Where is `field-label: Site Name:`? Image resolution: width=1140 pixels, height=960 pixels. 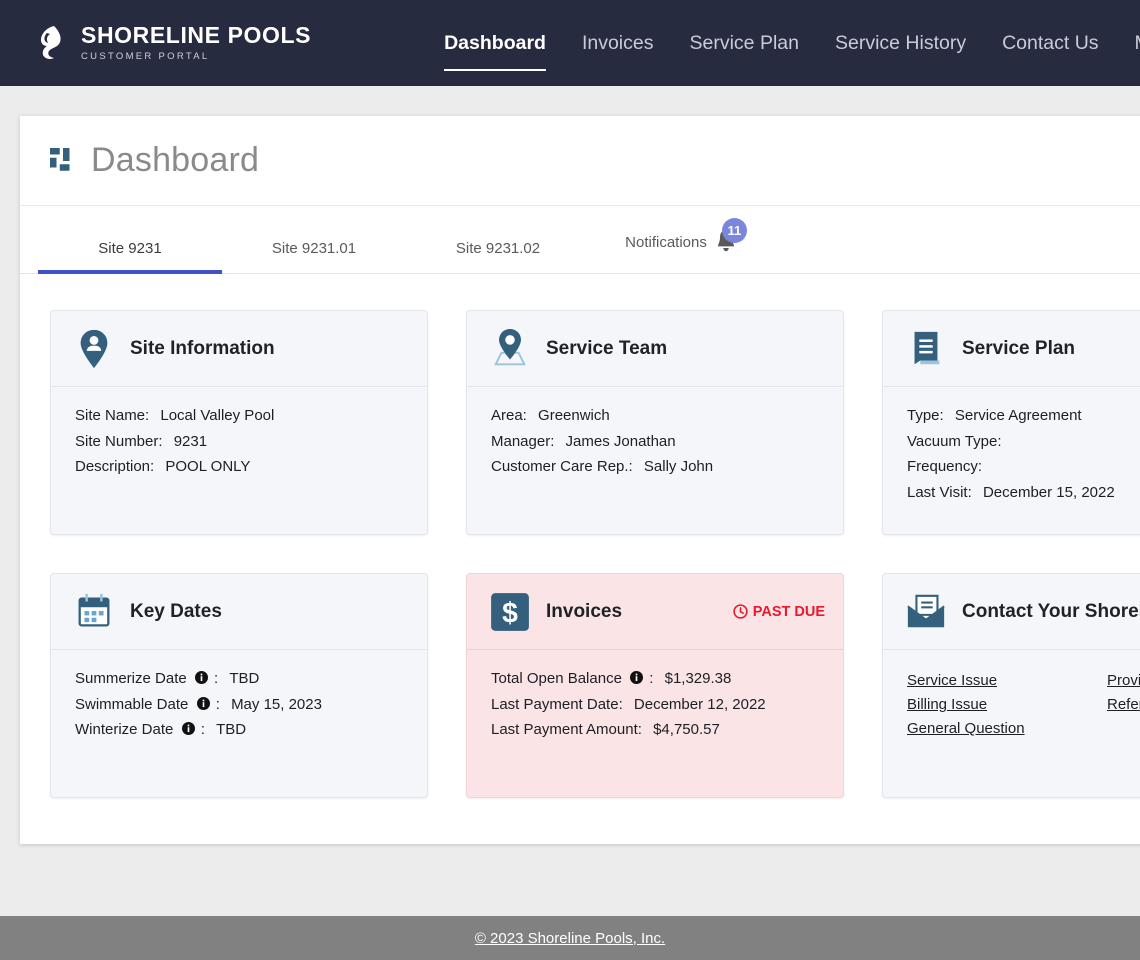
field-label: Site Name: is located at coordinates (112, 415).